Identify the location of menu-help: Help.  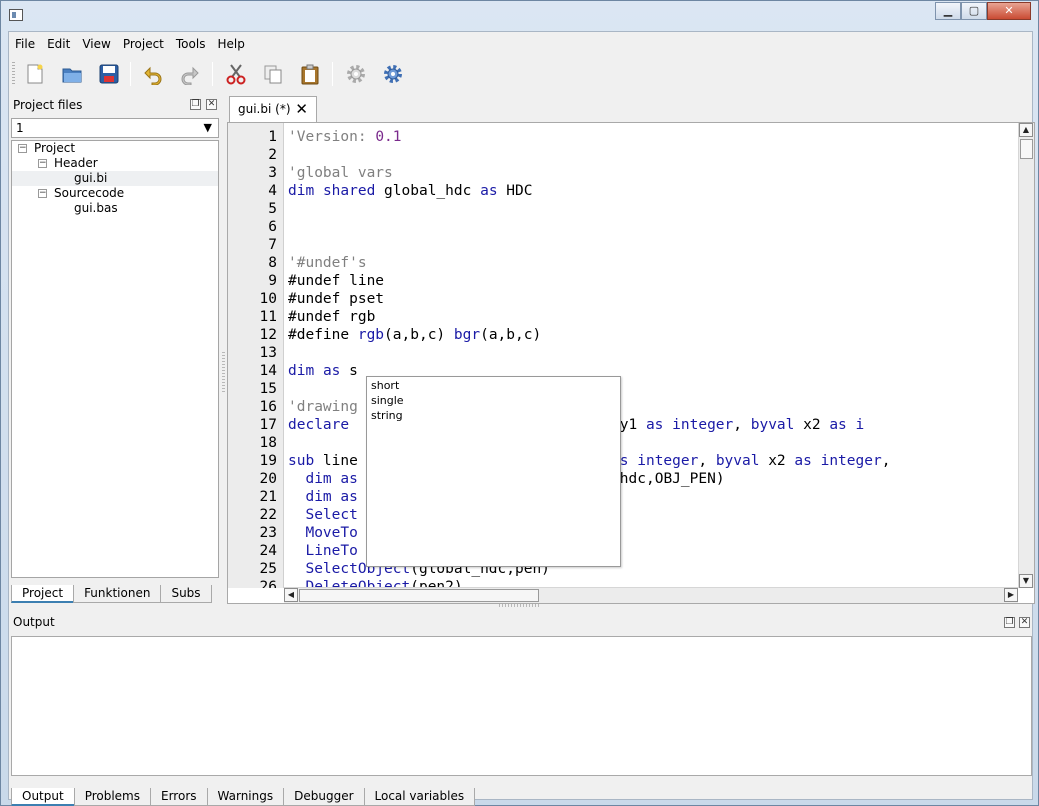
(230, 44).